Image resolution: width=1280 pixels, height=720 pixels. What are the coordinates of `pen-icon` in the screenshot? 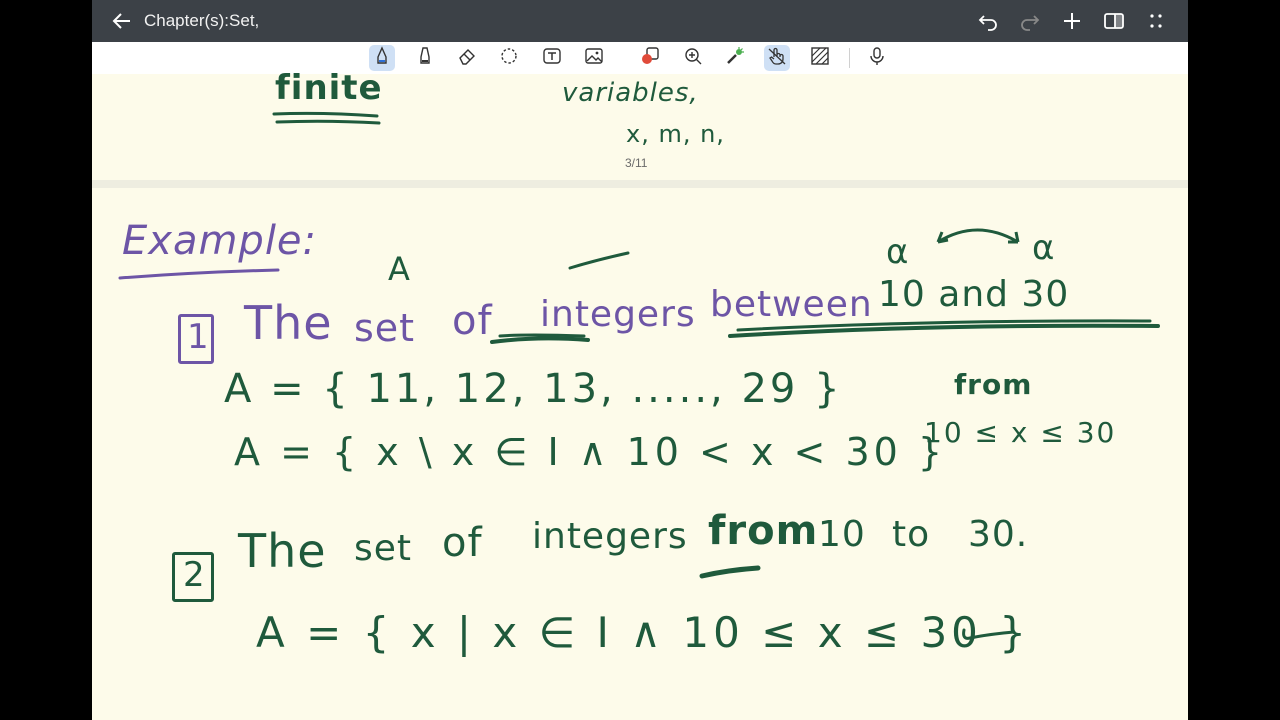 It's located at (382, 58).